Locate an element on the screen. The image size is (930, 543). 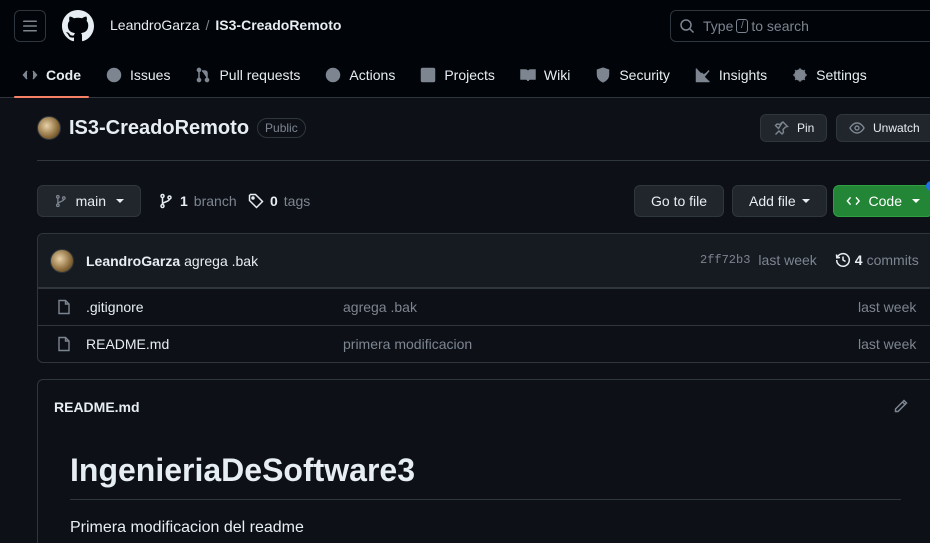
table-icon is located at coordinates (428, 75).